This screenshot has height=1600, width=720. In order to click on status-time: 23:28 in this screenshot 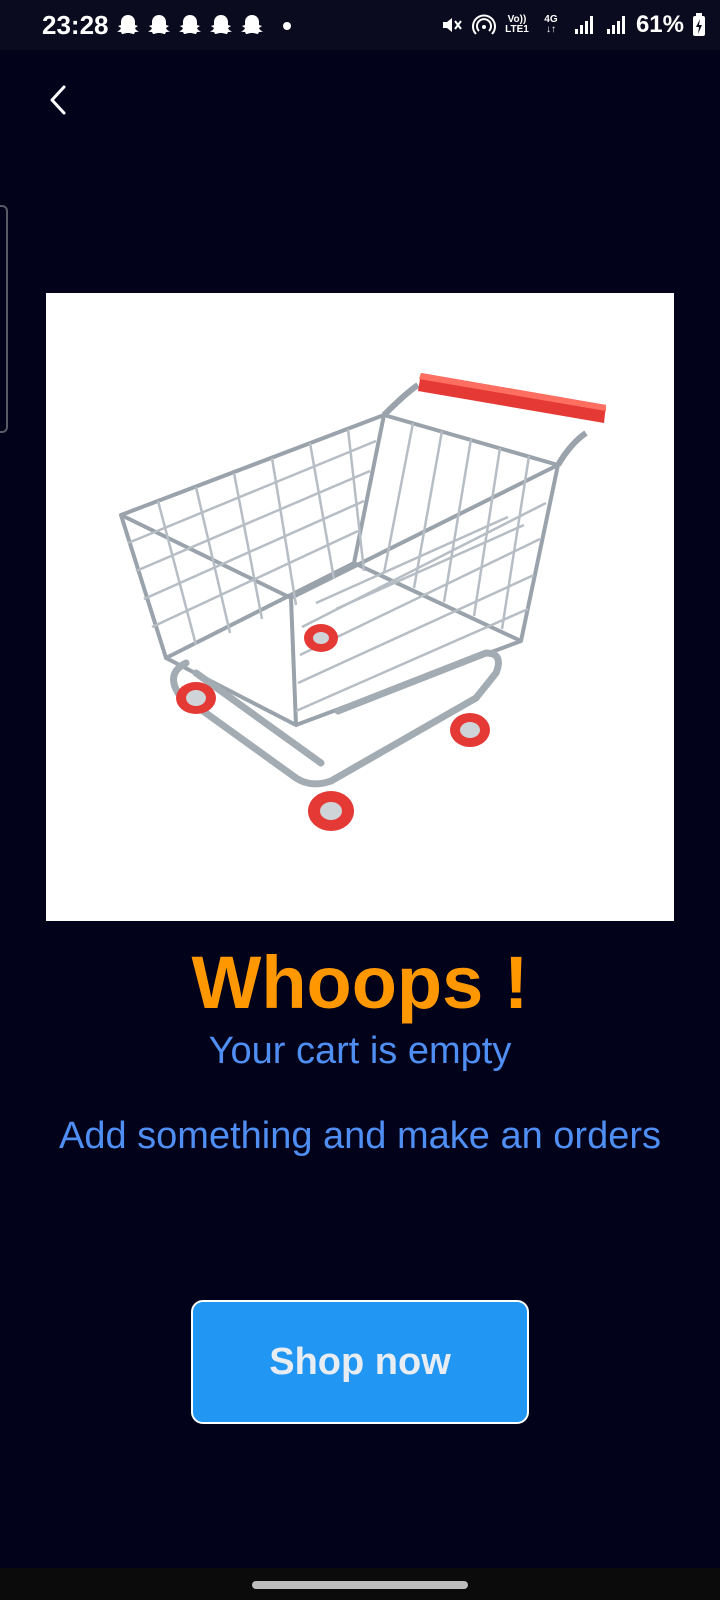, I will do `click(75, 25)`.